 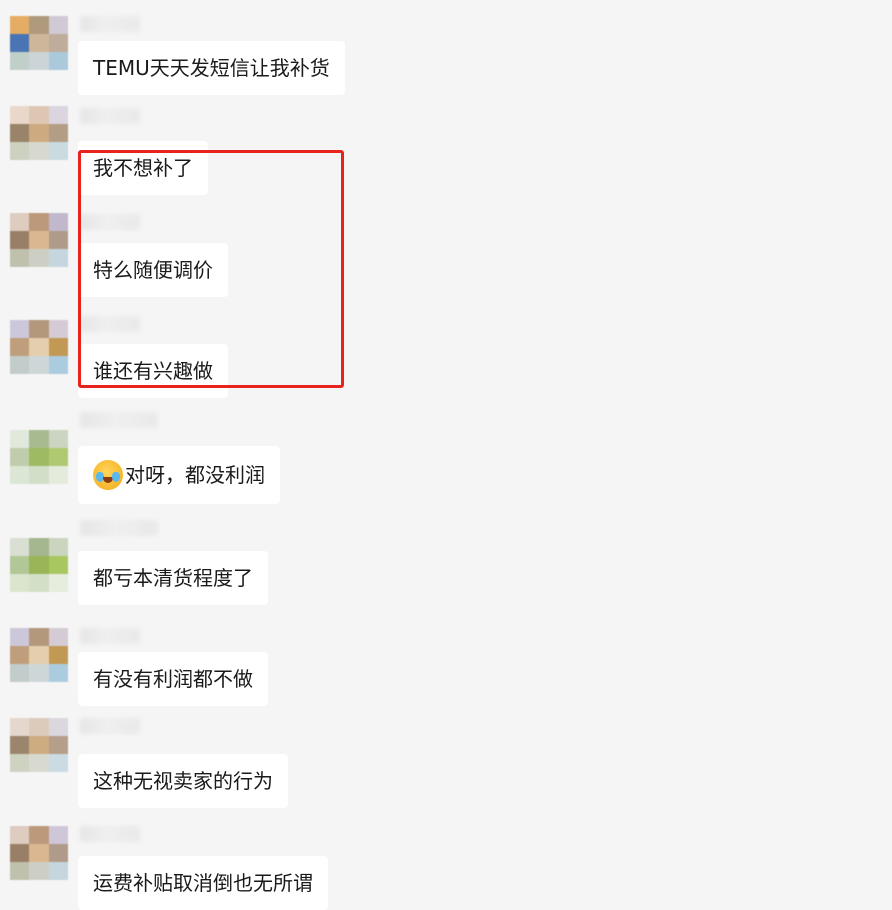 I want to click on message-bubble: 有没有利润都不做, so click(x=173, y=679).